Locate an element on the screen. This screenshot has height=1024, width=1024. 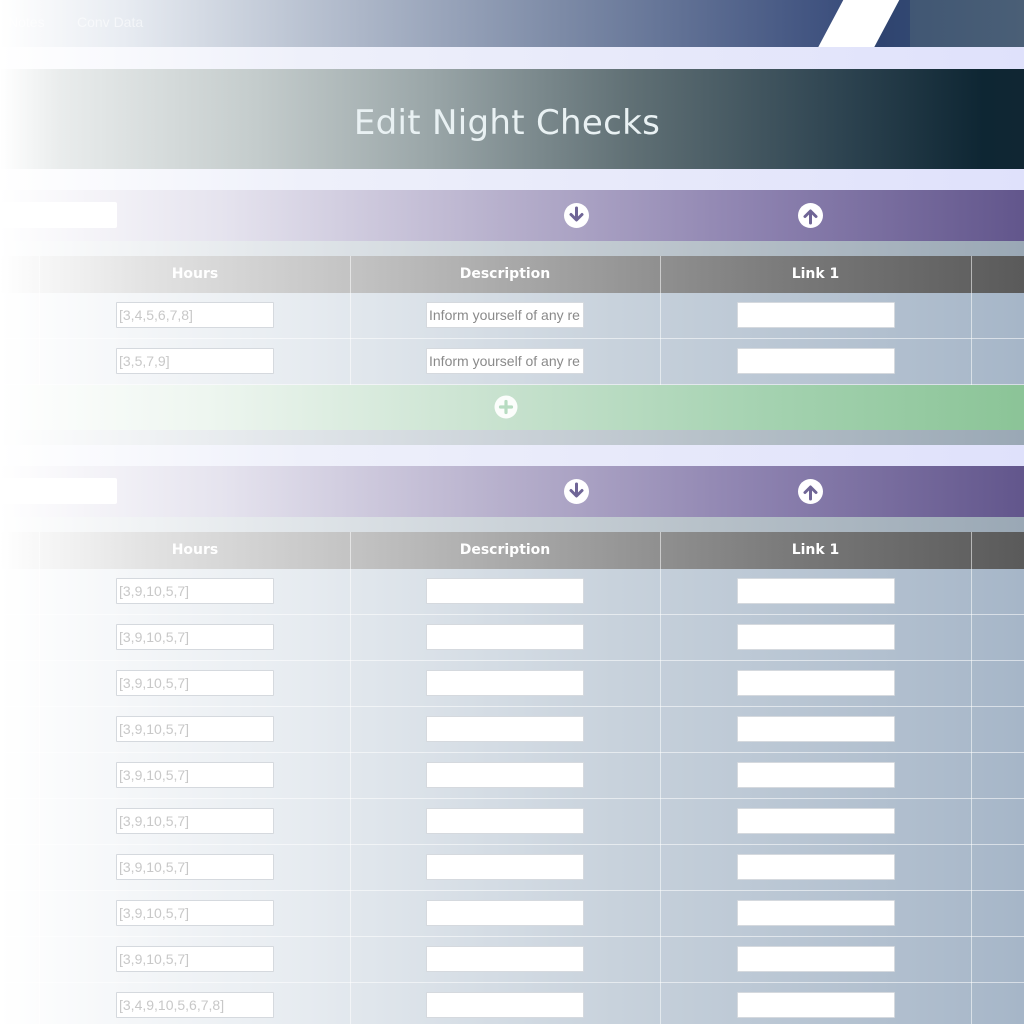
section-2-move-up-button is located at coordinates (810, 491).